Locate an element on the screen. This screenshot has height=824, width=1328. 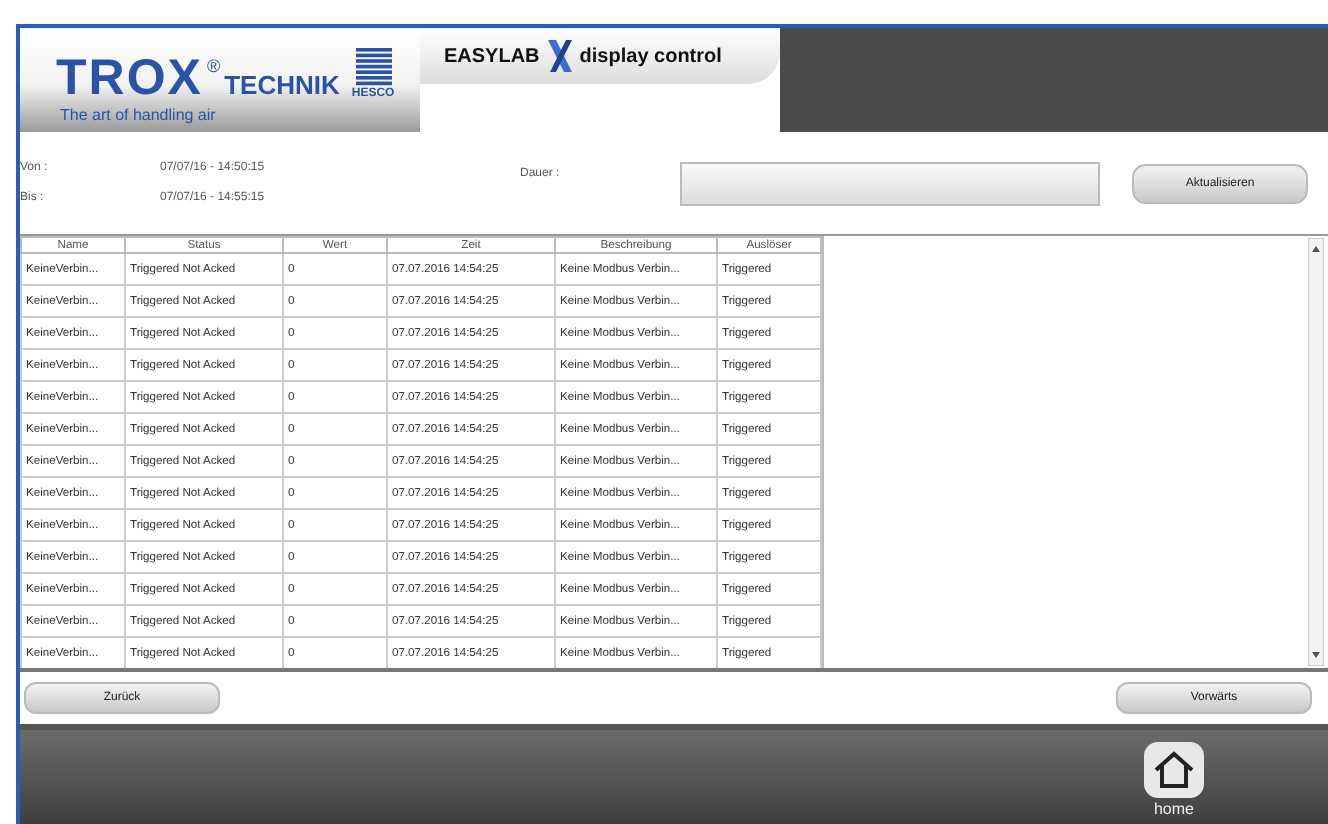
brand-name: TECHNIK is located at coordinates (282, 86).